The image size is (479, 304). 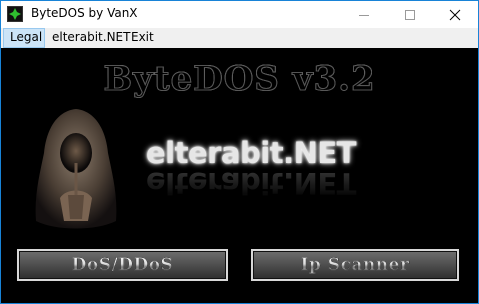 What do you see at coordinates (24, 38) in the screenshot?
I see `menu-legal: Legal` at bounding box center [24, 38].